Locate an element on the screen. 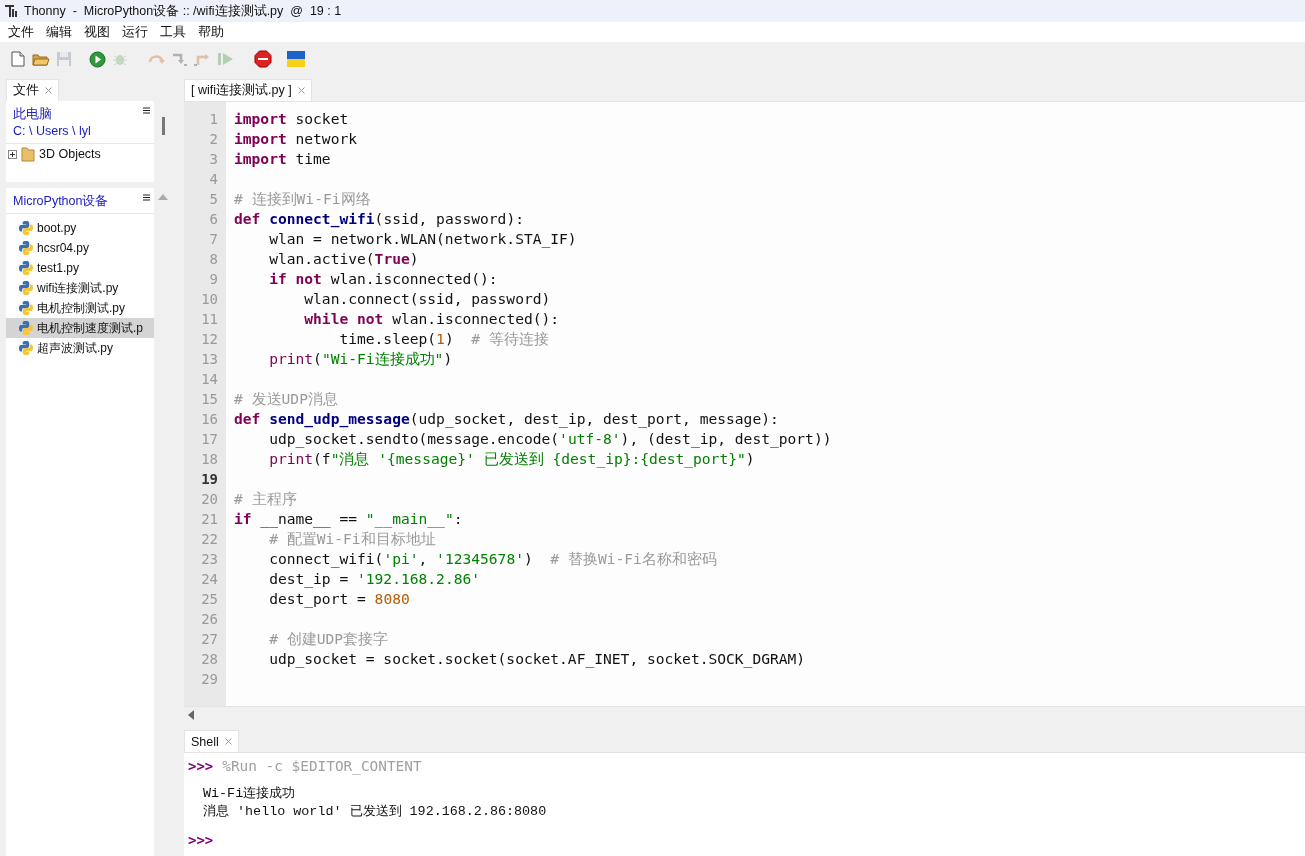 This screenshot has width=1305, height=856. menu-item: 帮助 is located at coordinates (211, 32).